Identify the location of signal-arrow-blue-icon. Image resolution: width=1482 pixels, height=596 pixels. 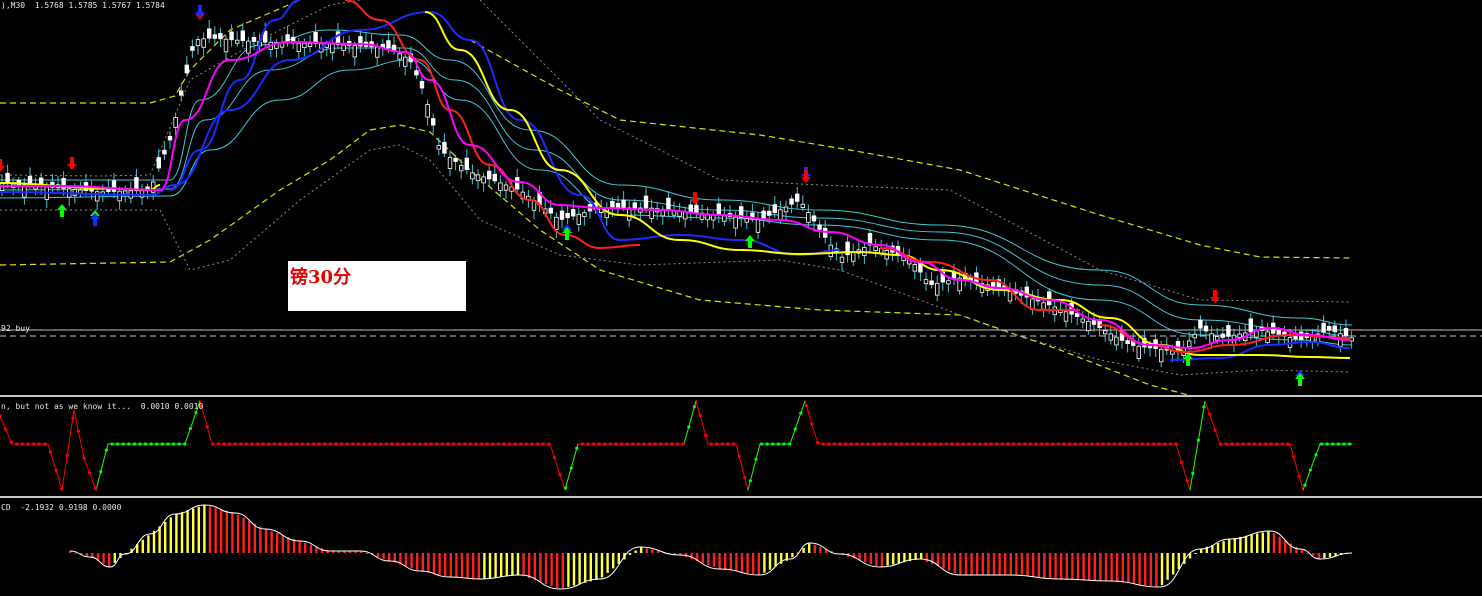
(200, 11).